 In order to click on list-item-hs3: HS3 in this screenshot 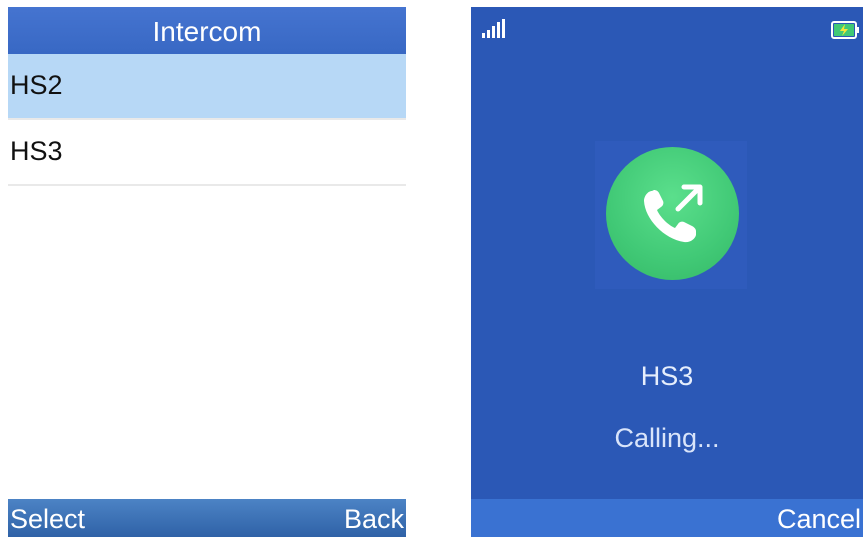, I will do `click(207, 153)`.